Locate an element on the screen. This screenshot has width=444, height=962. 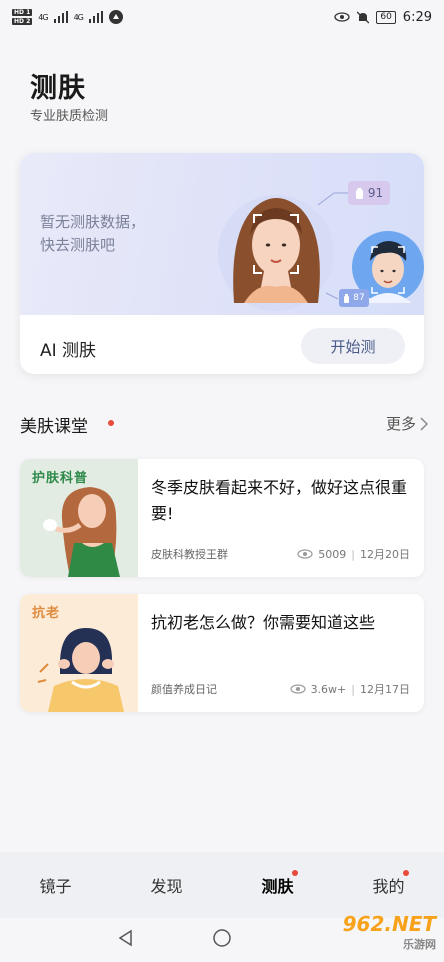
section-title: 美肤课堂 is located at coordinates (54, 427).